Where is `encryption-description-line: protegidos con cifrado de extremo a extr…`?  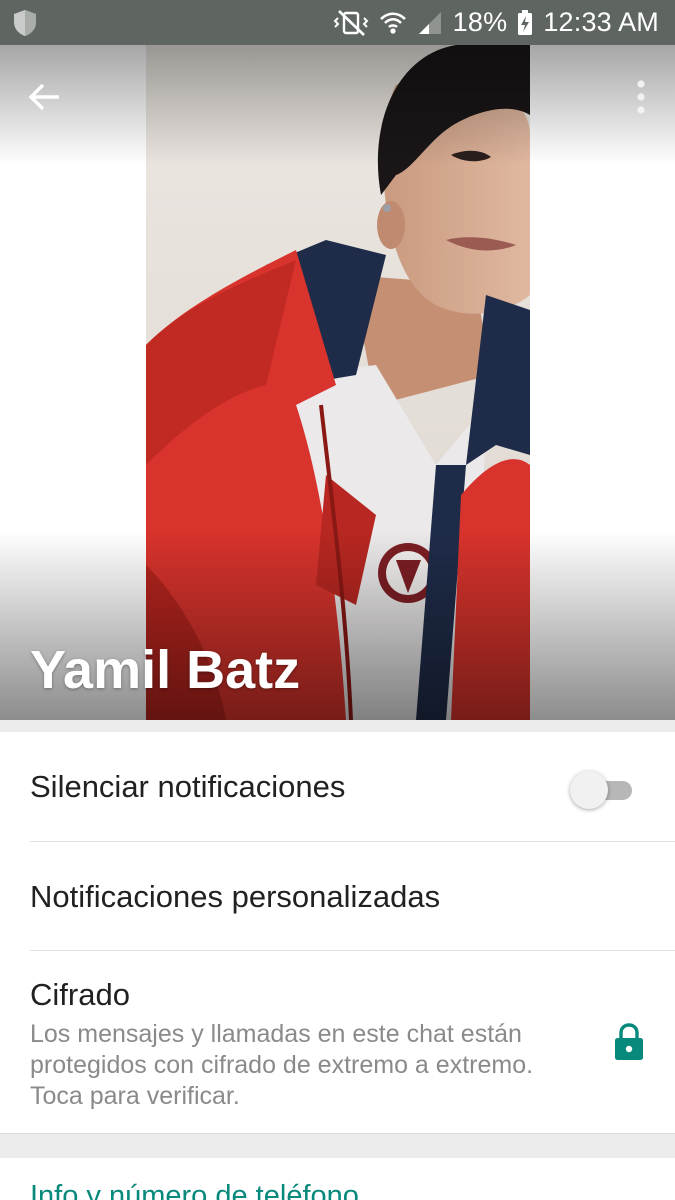
encryption-description-line: protegidos con cifrado de extremo a extr… is located at coordinates (282, 1065).